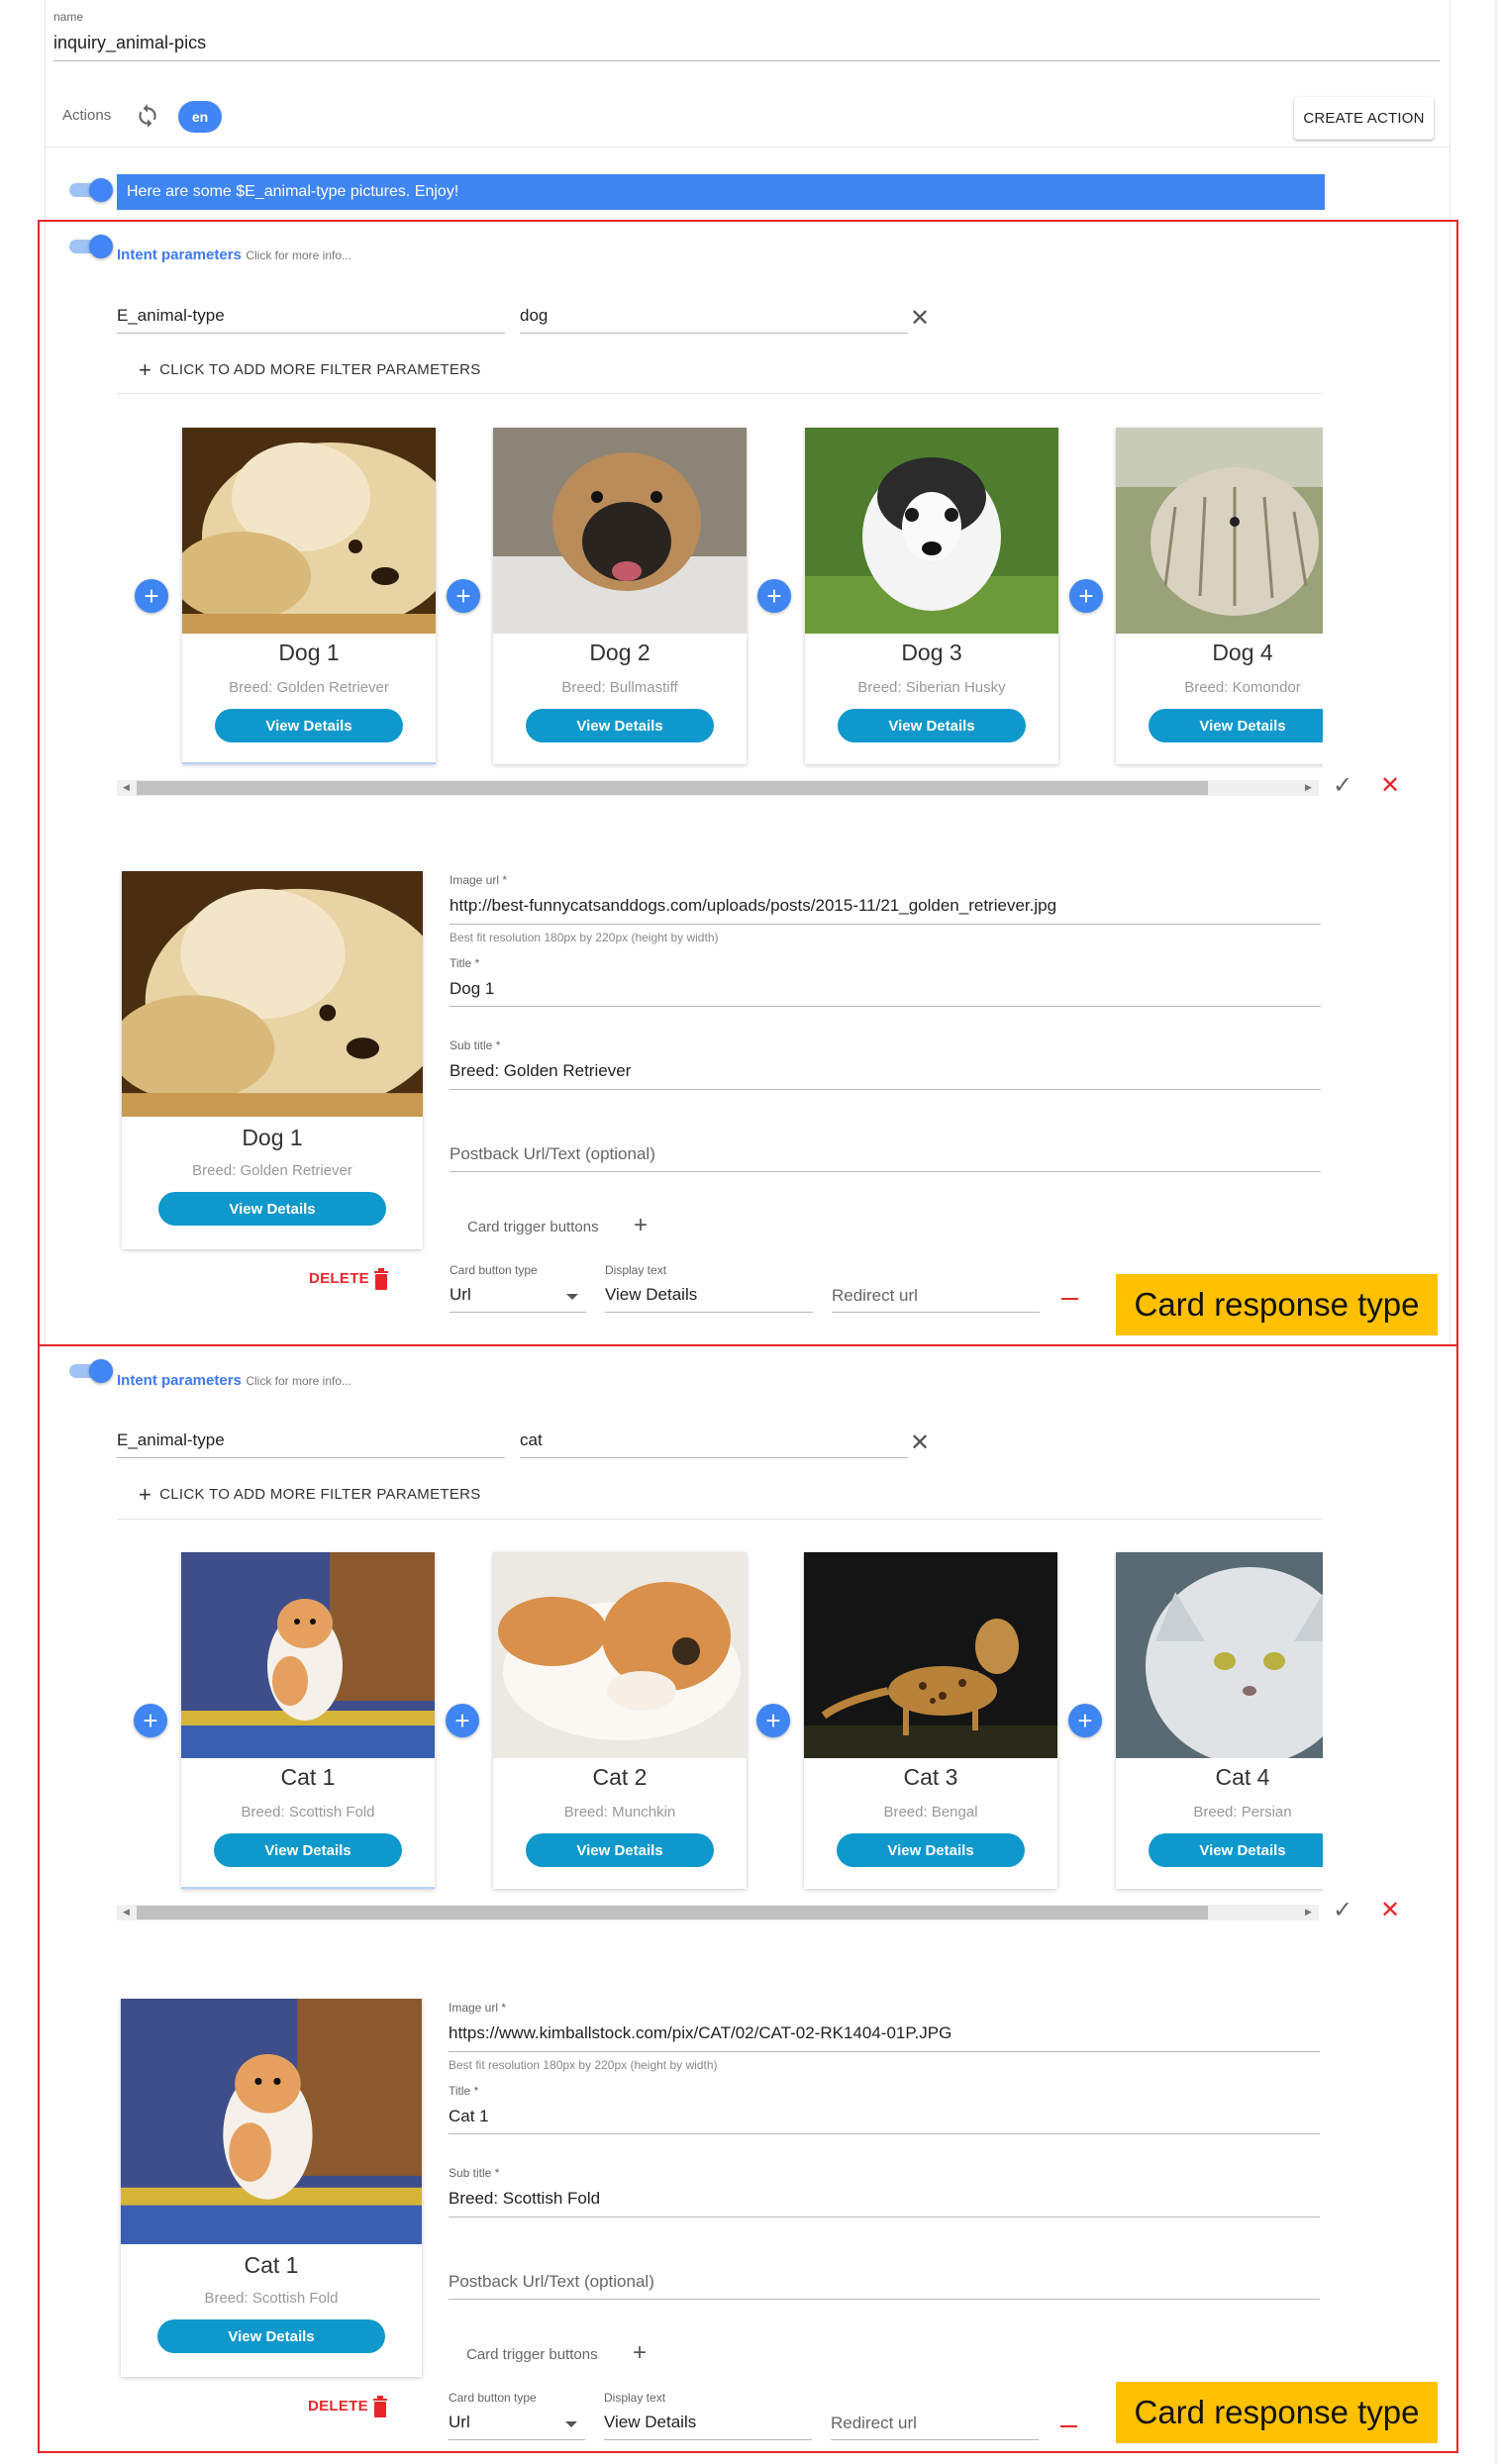  What do you see at coordinates (147, 116) in the screenshot?
I see `sync-icon` at bounding box center [147, 116].